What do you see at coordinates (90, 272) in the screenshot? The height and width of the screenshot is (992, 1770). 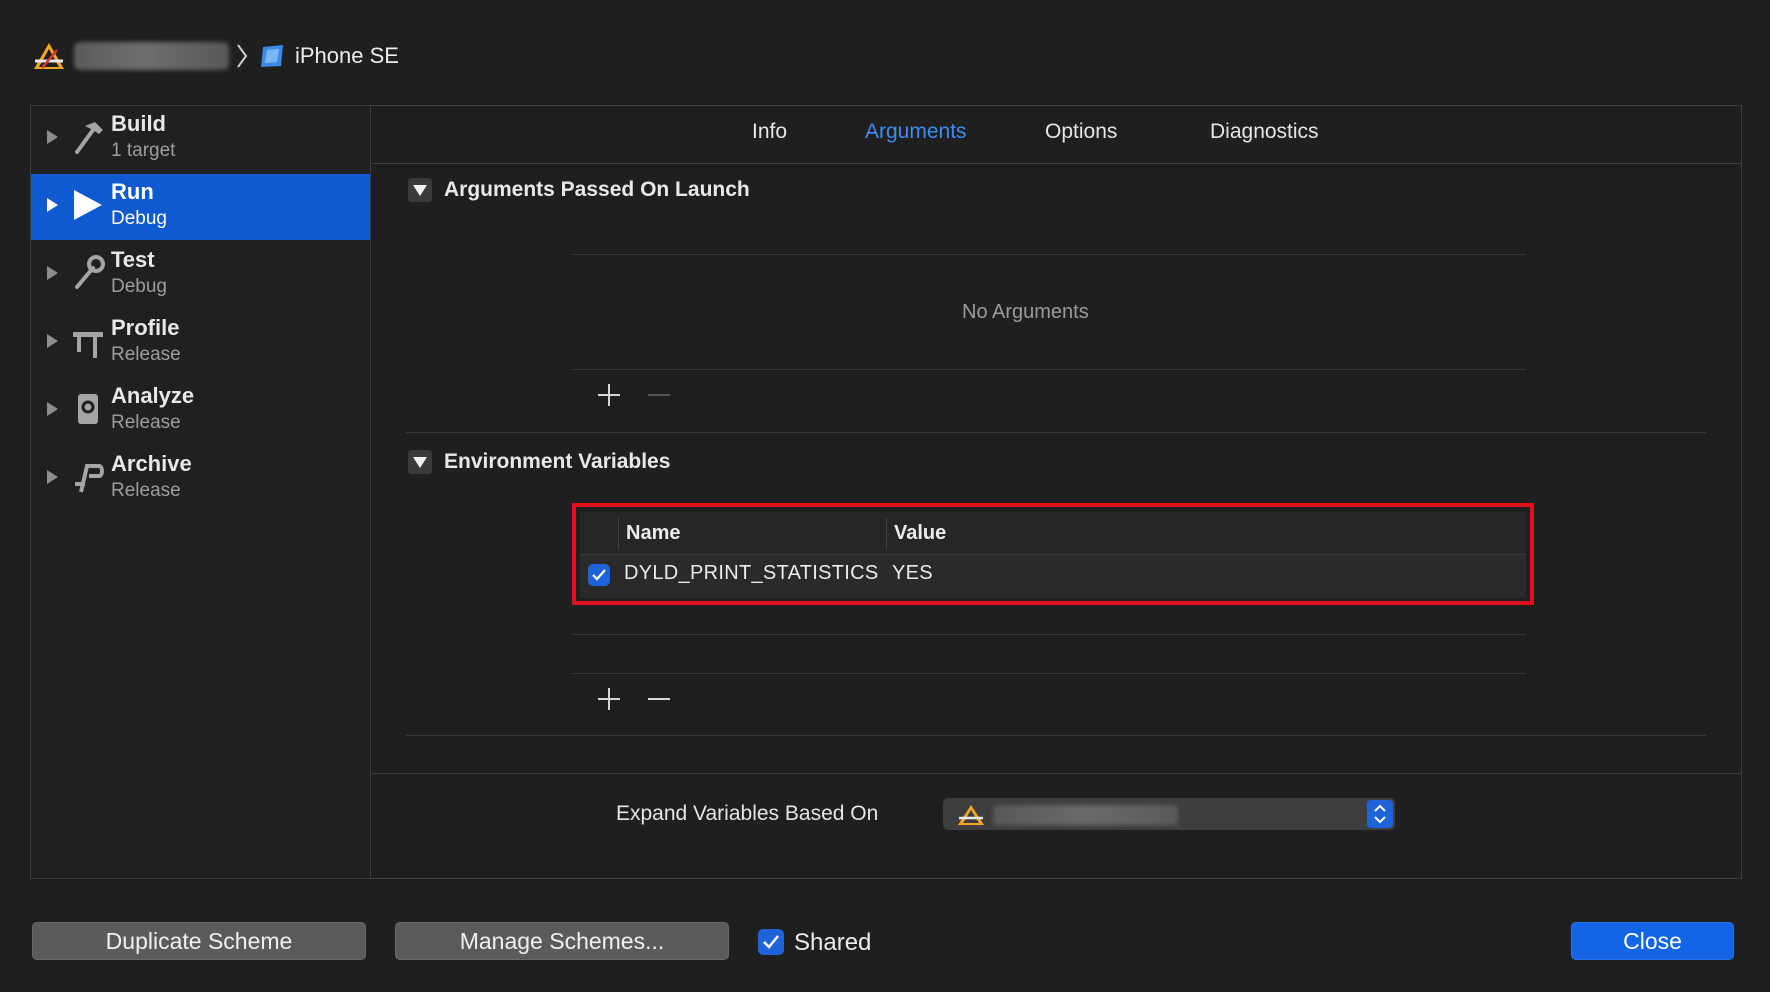 I see `wrench-icon` at bounding box center [90, 272].